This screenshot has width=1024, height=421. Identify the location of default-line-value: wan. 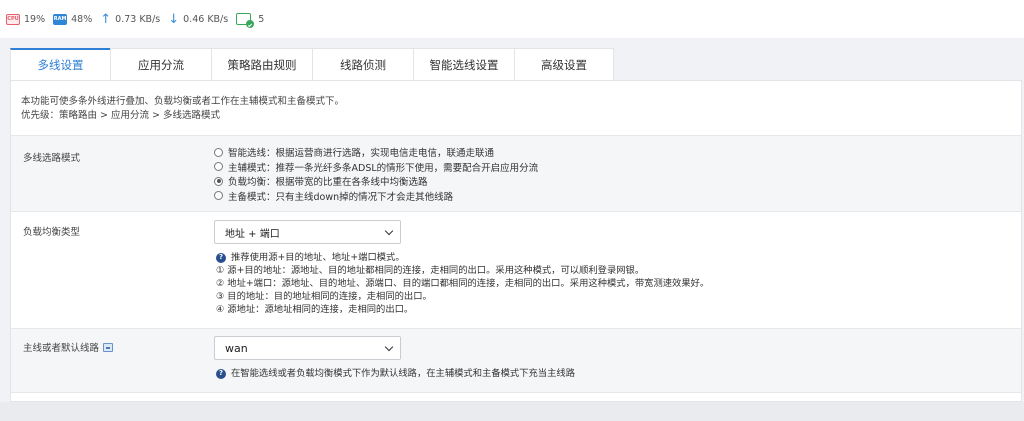
(236, 348).